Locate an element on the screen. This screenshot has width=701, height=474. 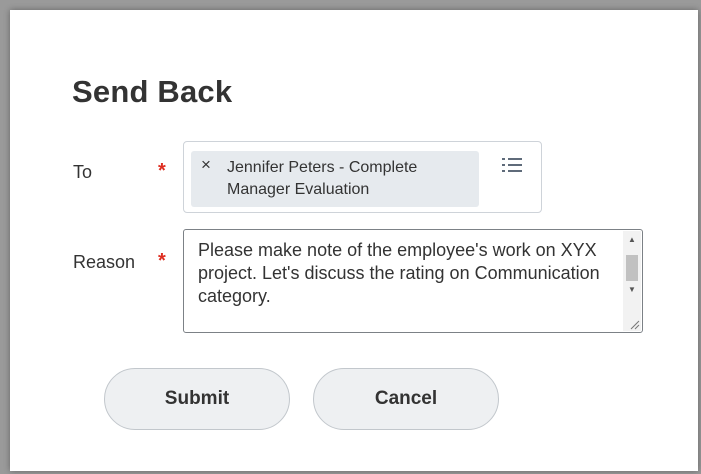
to-required-marker: * is located at coordinates (162, 171).